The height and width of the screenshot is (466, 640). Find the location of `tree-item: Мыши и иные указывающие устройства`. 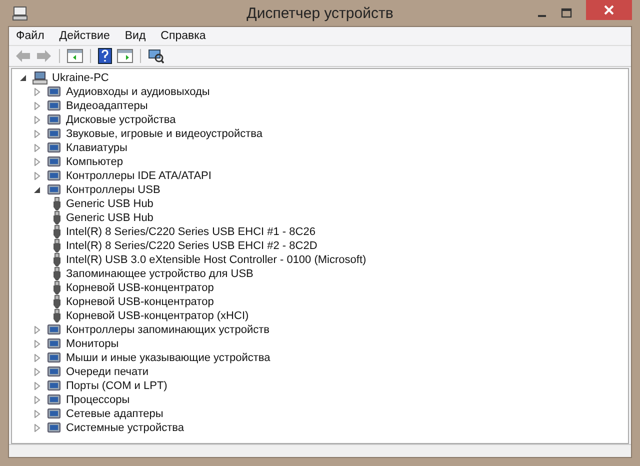

tree-item: Мыши и иные указывающие устройства is located at coordinates (168, 358).